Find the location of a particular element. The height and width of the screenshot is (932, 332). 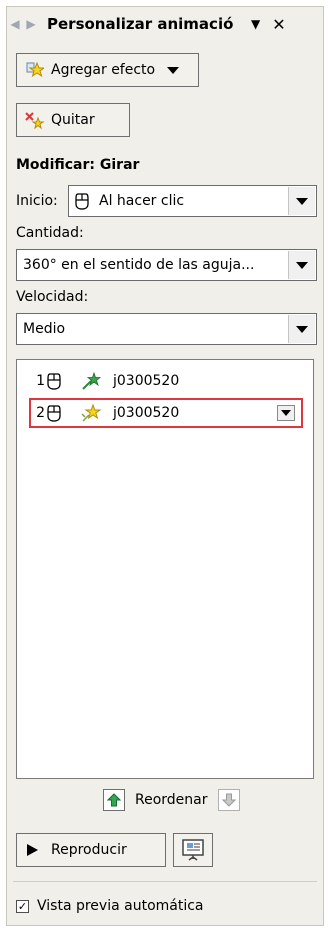

modify-title: Modificar: Girar is located at coordinates (78, 165).